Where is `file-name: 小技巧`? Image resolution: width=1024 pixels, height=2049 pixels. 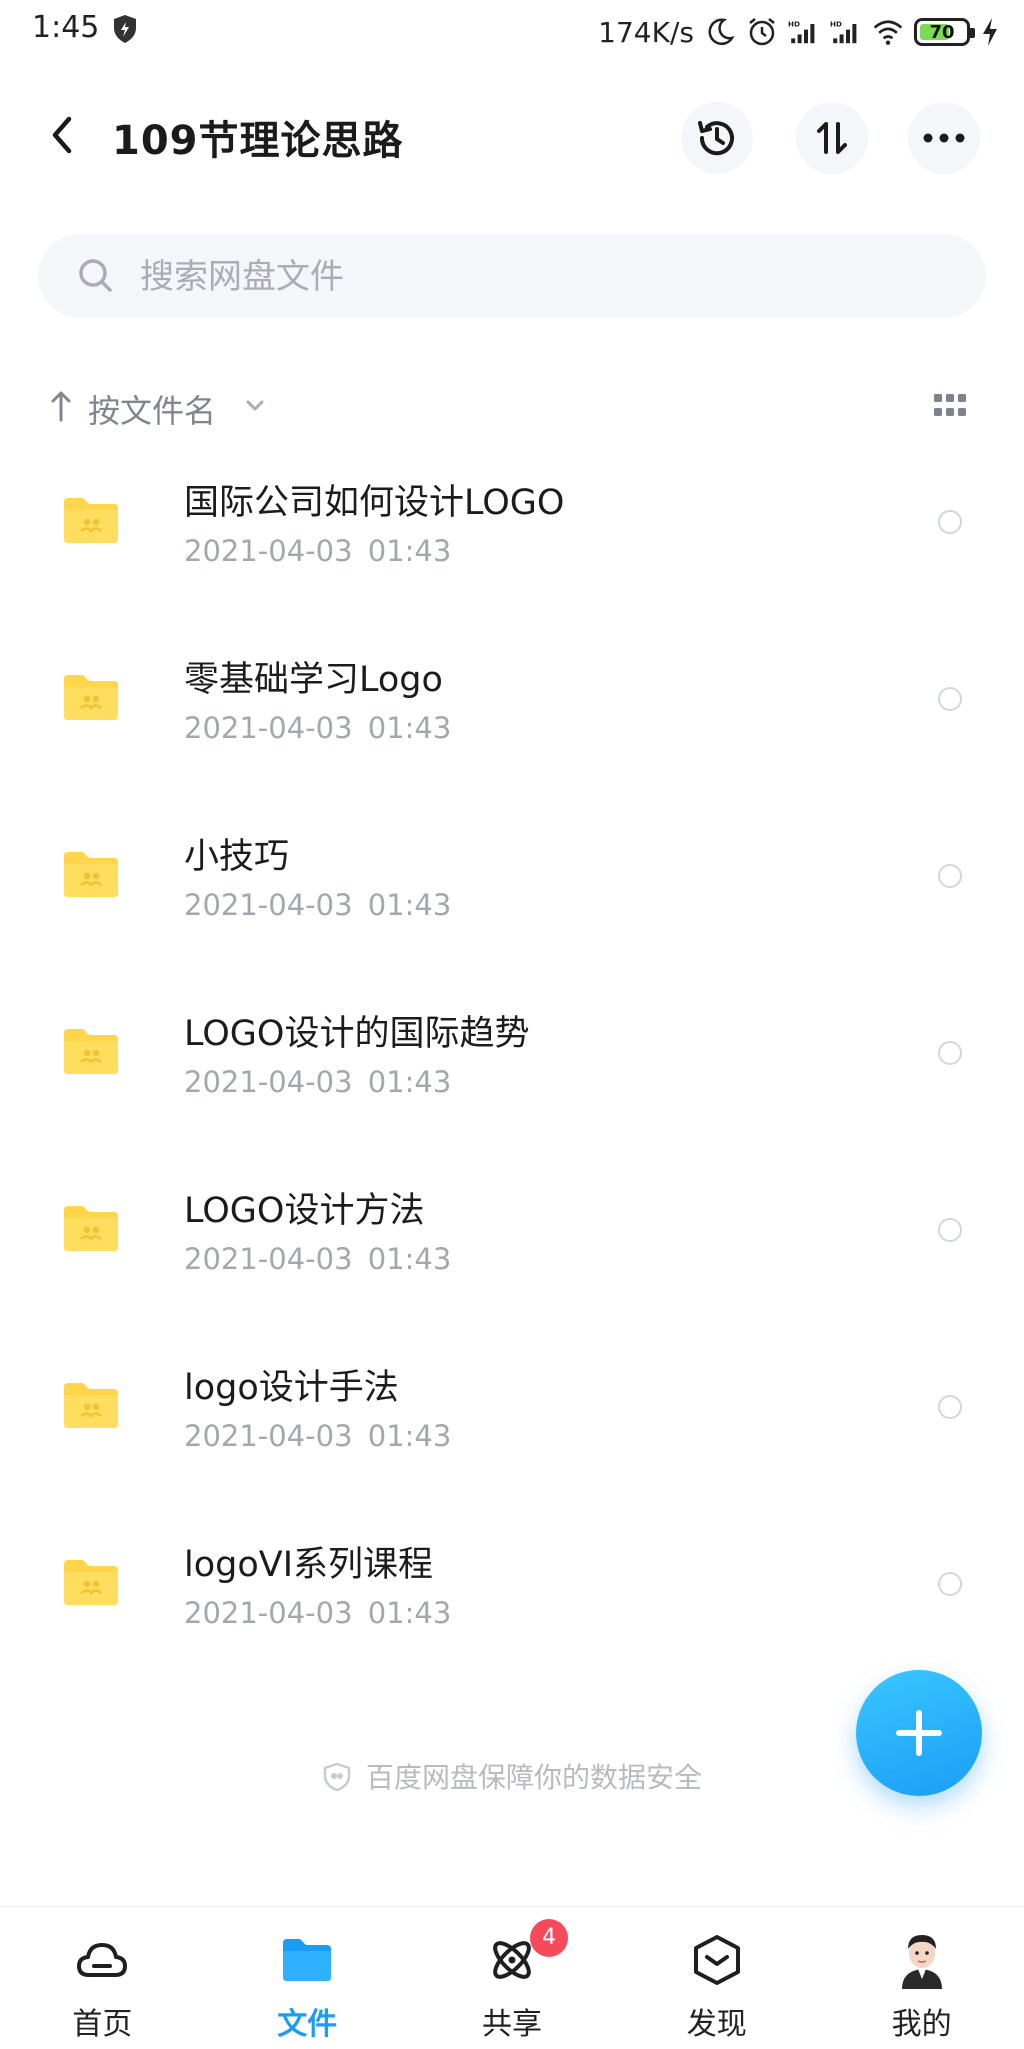 file-name: 小技巧 is located at coordinates (237, 857).